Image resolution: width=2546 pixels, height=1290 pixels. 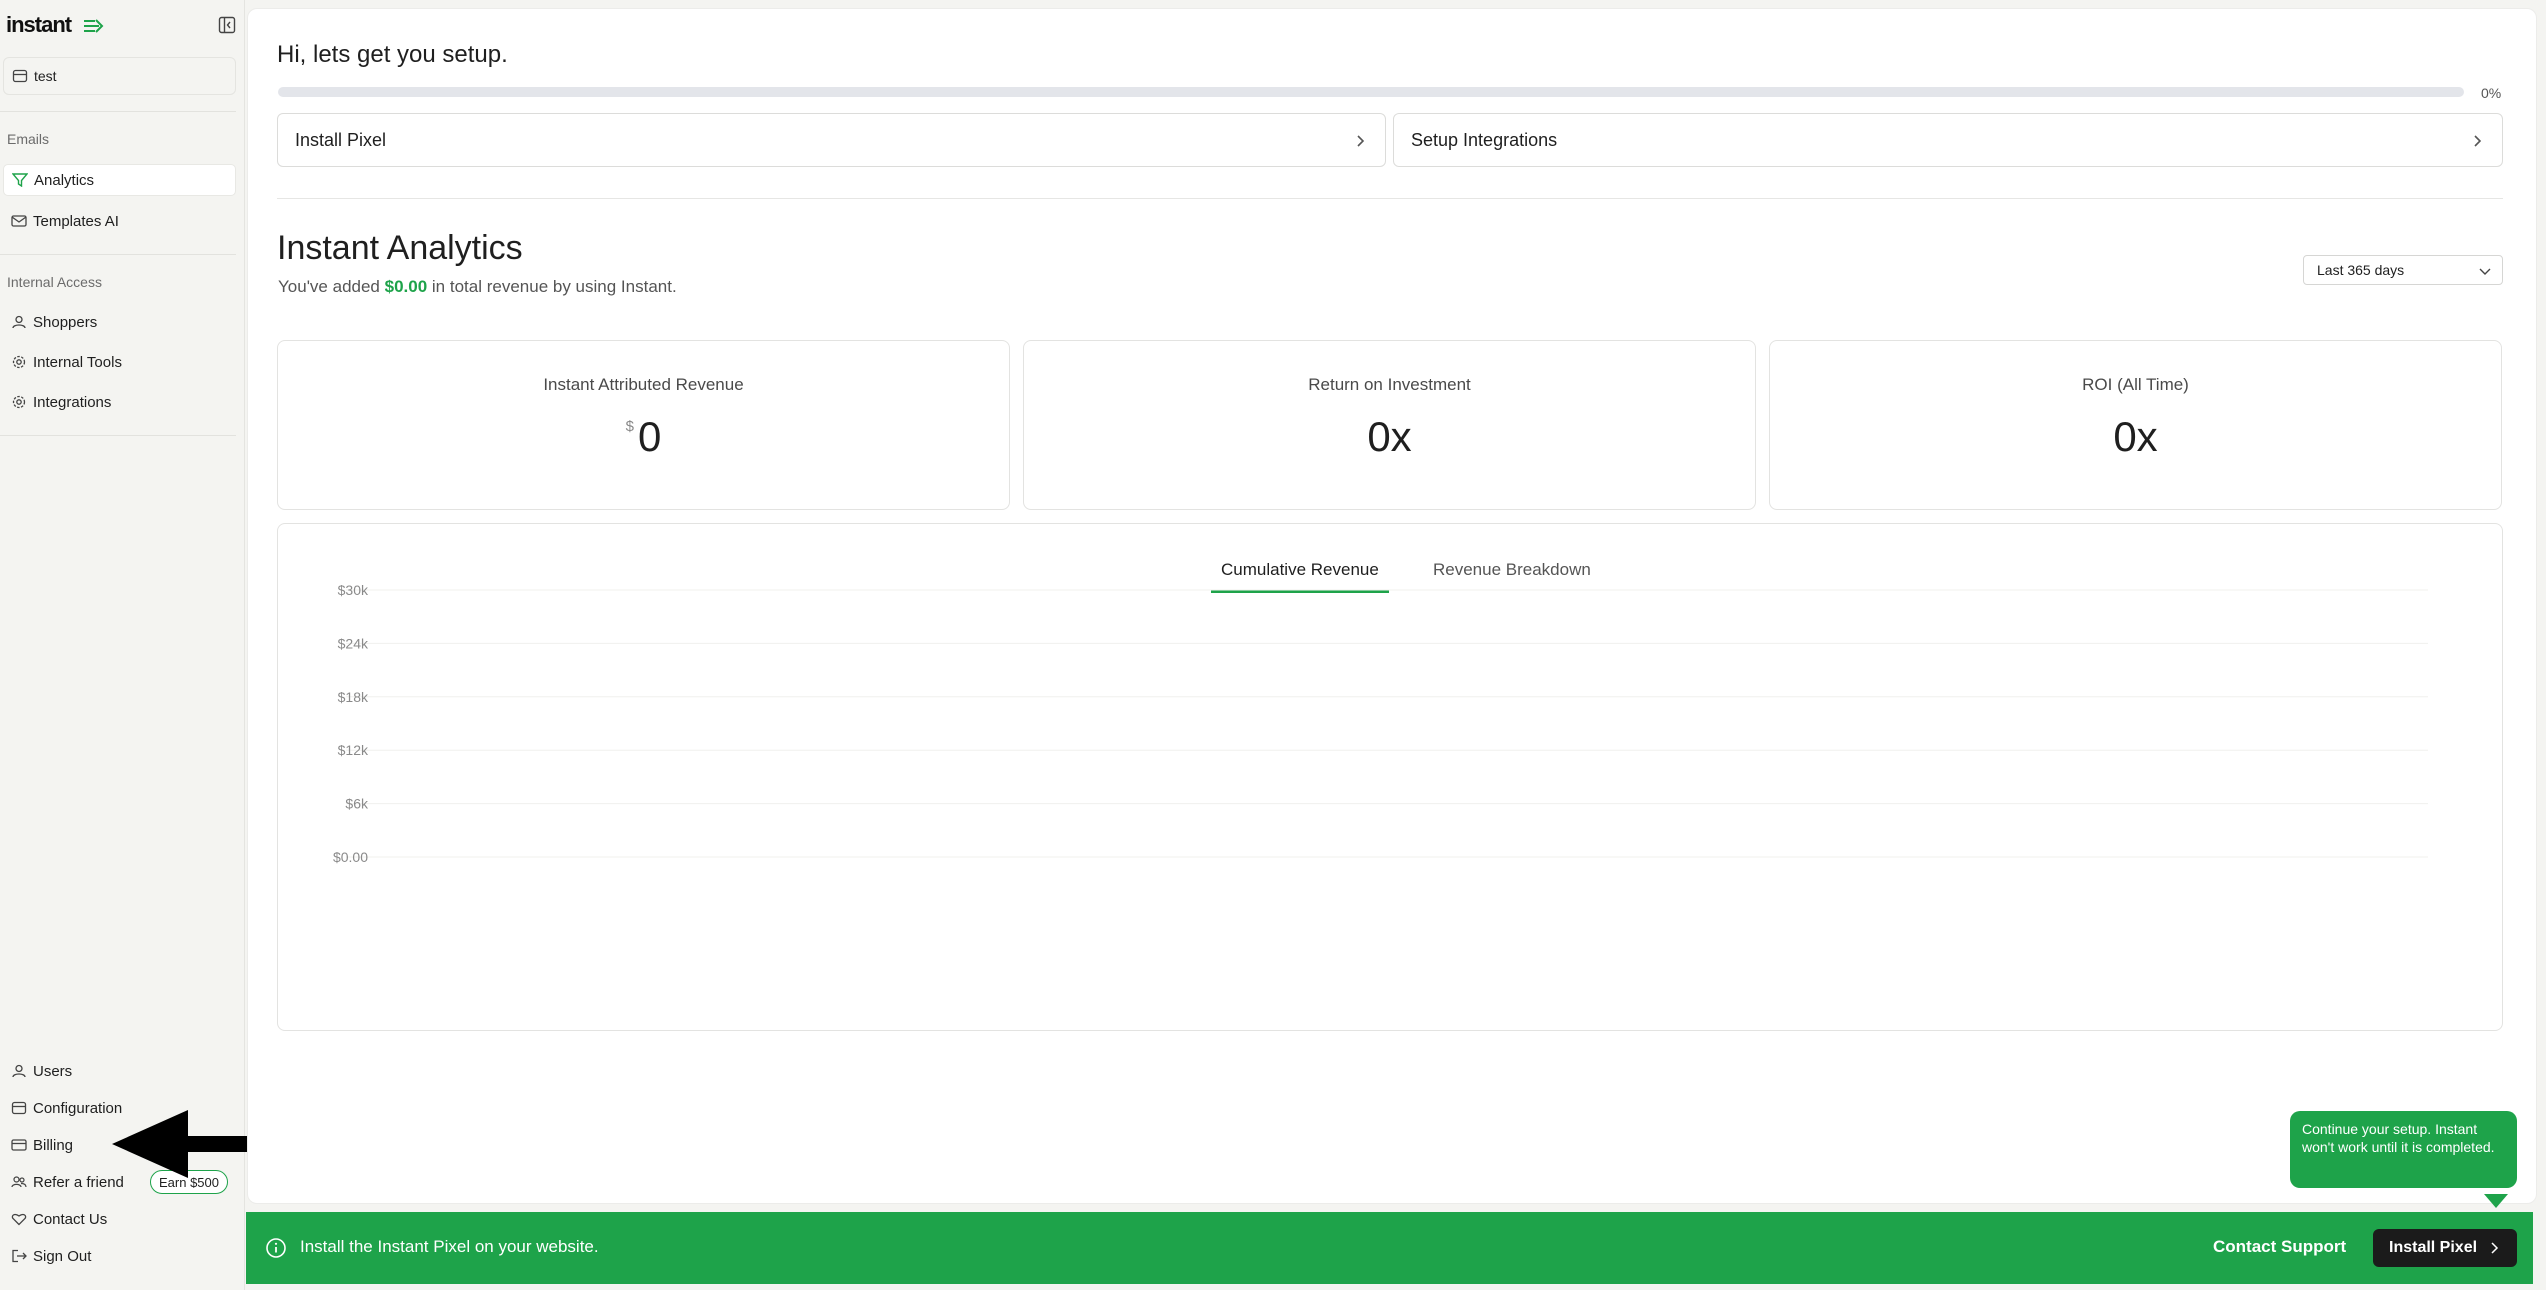 I want to click on mail-icon, so click(x=19, y=221).